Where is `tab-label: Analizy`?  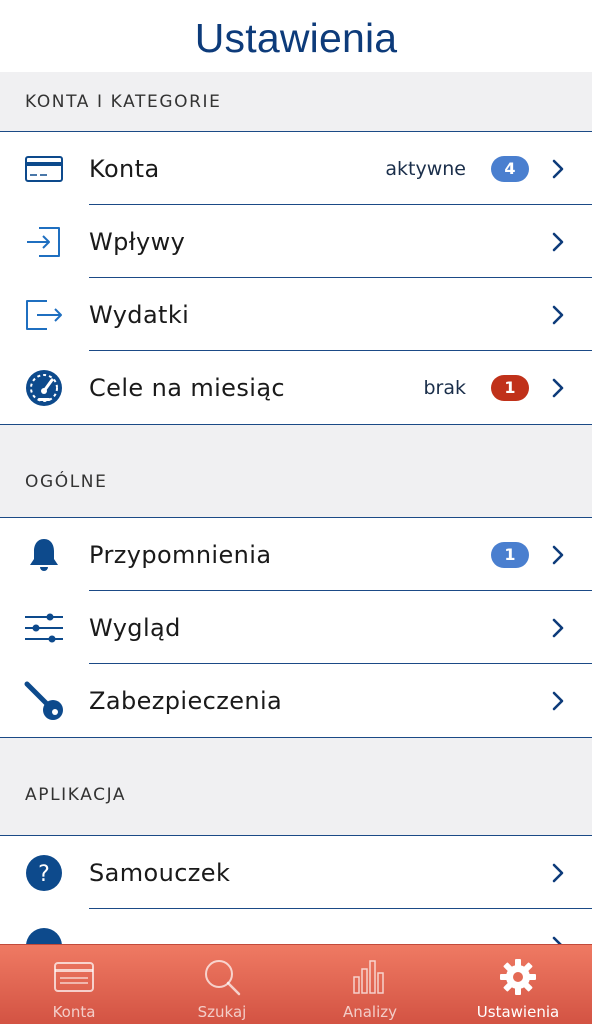
tab-label: Analizy is located at coordinates (370, 1012).